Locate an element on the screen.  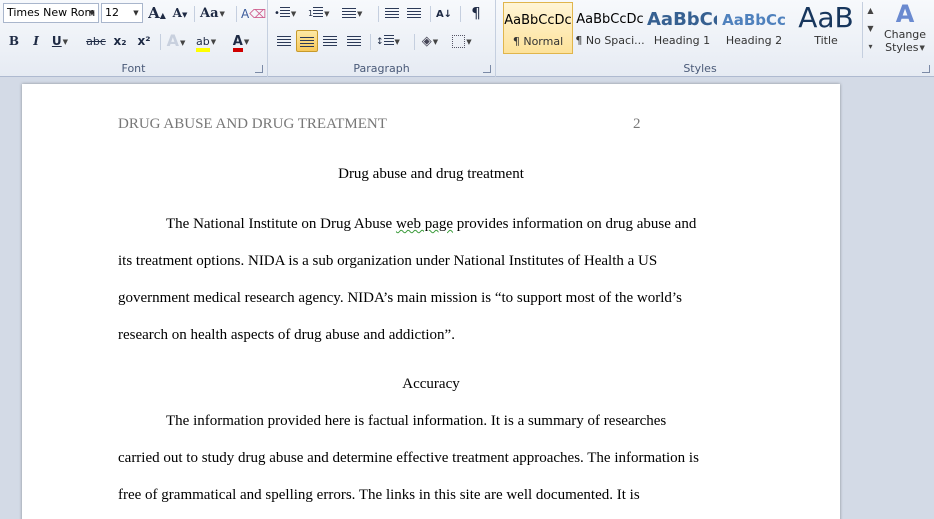
bold-button: B is located at coordinates (14, 41).